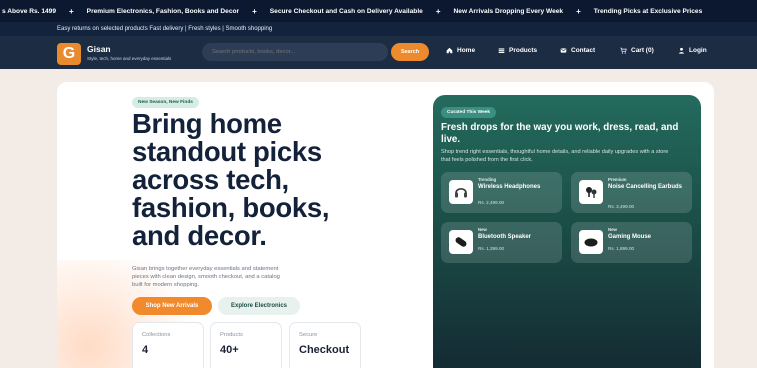 Image resolution: width=757 pixels, height=368 pixels. I want to click on mouse-icon, so click(591, 242).